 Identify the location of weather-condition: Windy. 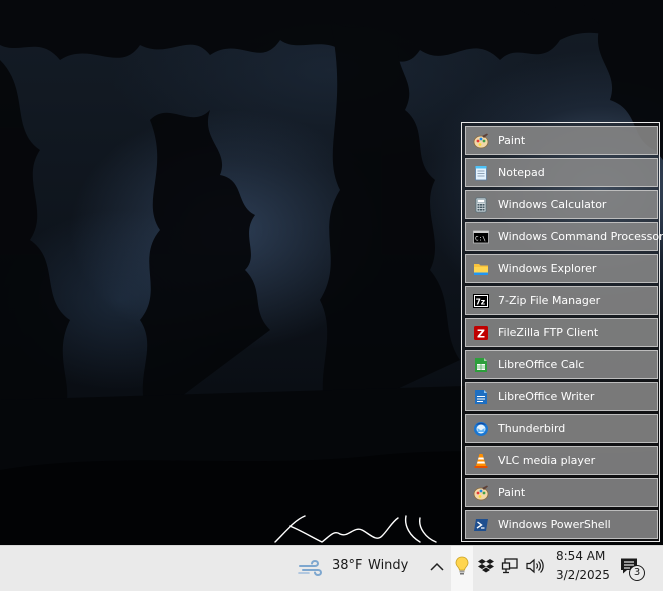
(388, 565).